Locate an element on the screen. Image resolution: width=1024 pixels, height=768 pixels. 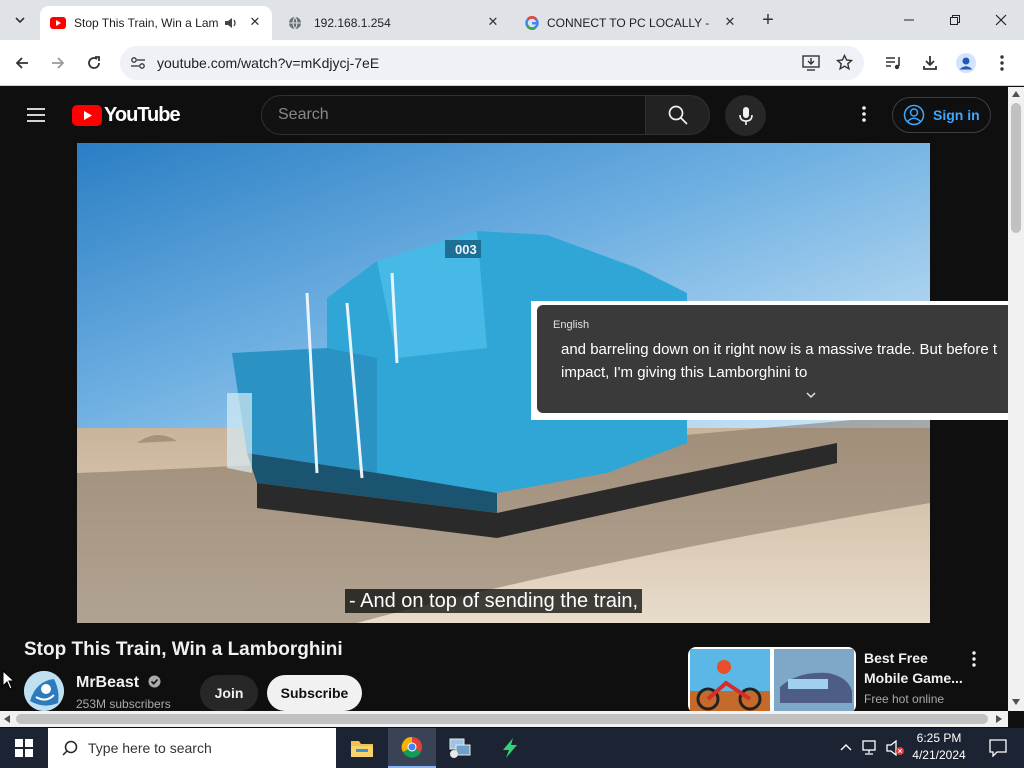
sign-in-label: Sign in is located at coordinates (956, 115).